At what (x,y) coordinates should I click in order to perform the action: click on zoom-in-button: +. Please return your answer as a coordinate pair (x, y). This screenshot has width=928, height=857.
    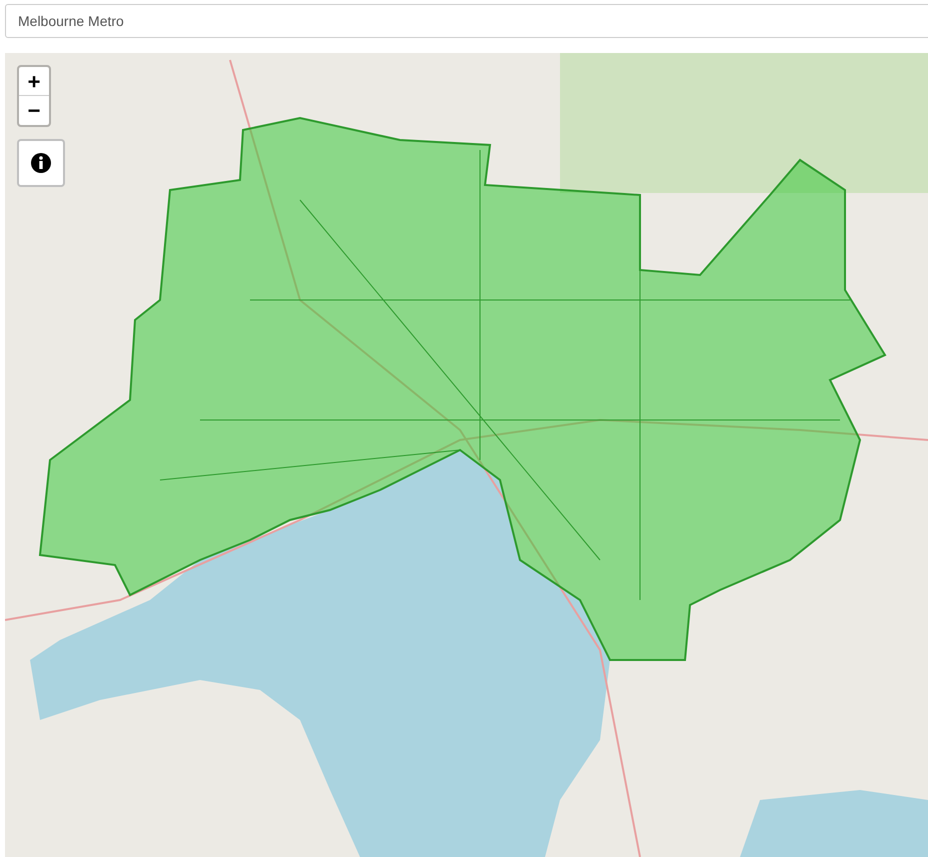
    Looking at the image, I should click on (34, 81).